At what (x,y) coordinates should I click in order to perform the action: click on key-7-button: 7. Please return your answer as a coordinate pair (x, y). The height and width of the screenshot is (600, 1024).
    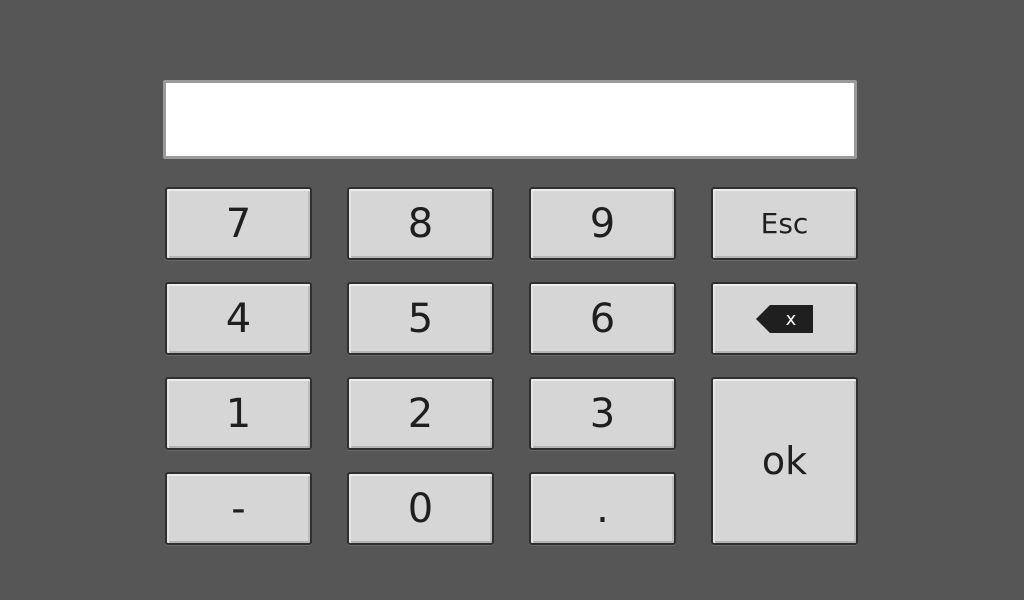
    Looking at the image, I should click on (238, 223).